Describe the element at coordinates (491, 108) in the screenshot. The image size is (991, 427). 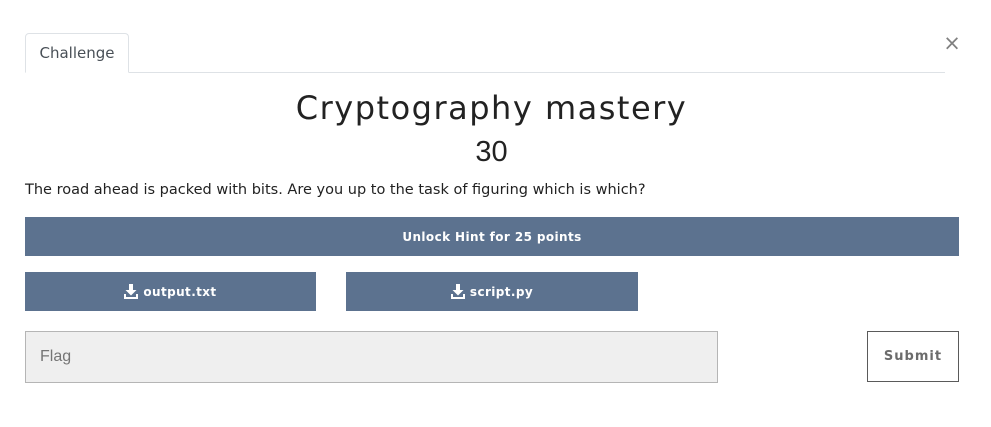
I see `challenge-title: Cryptography mastery` at that location.